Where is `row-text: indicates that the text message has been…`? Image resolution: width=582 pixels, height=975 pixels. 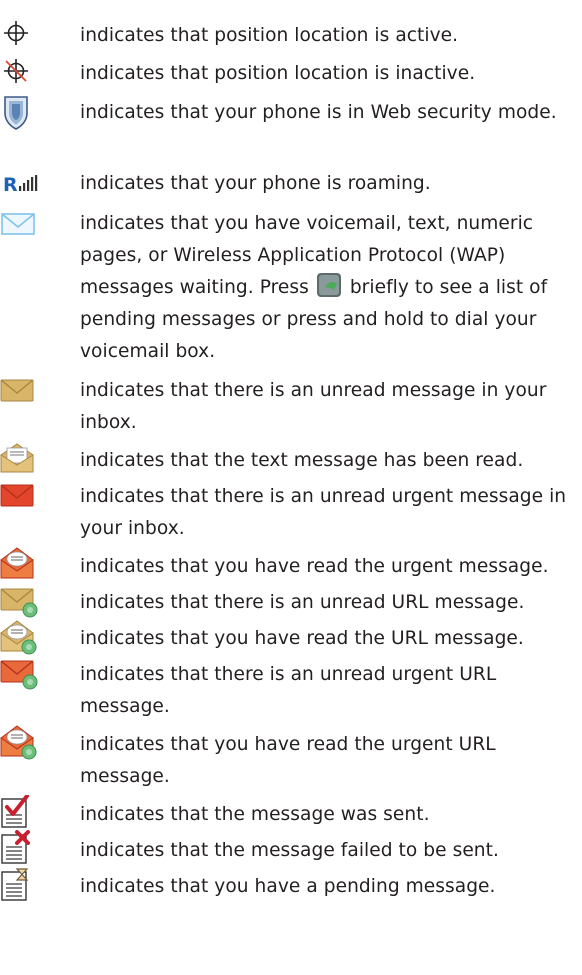 row-text: indicates that the text message has been… is located at coordinates (302, 460).